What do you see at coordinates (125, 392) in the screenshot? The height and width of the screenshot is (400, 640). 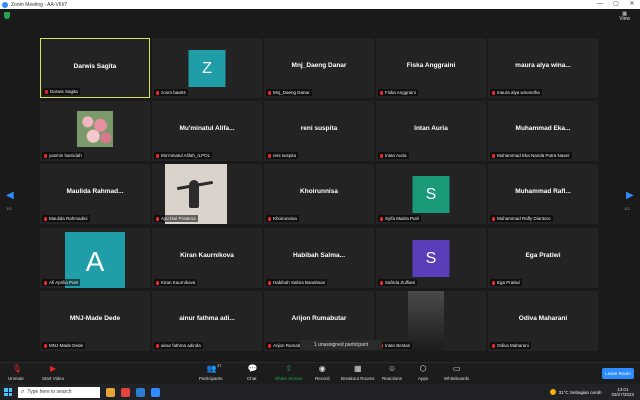 I see `chrome-icon` at bounding box center [125, 392].